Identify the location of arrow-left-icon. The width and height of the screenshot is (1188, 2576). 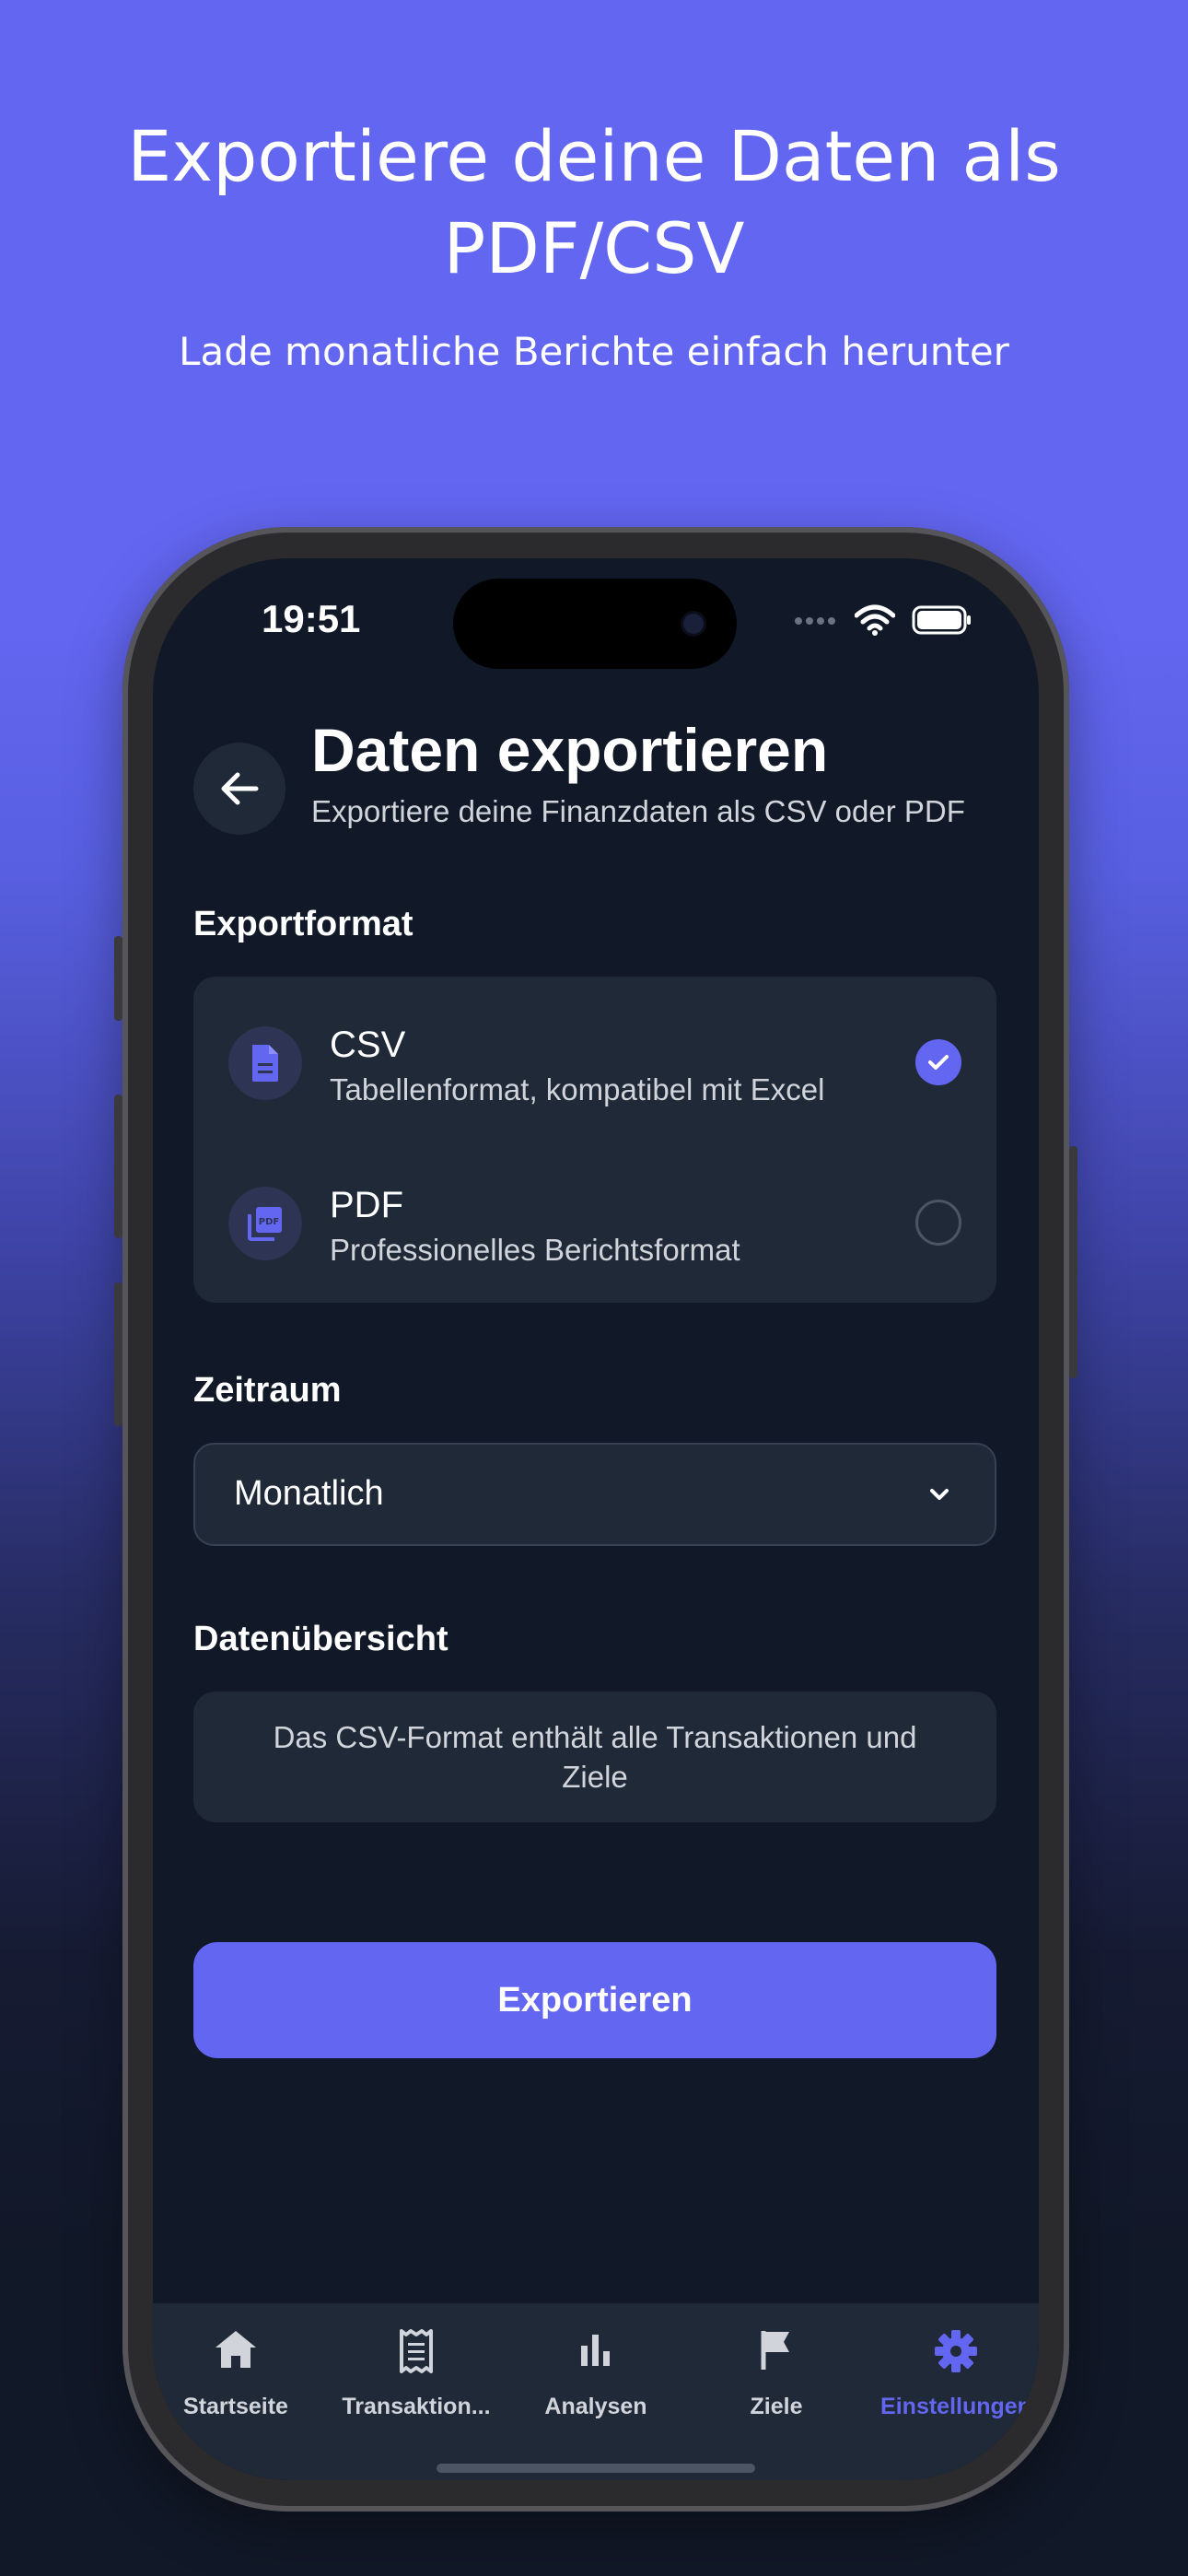
(240, 788).